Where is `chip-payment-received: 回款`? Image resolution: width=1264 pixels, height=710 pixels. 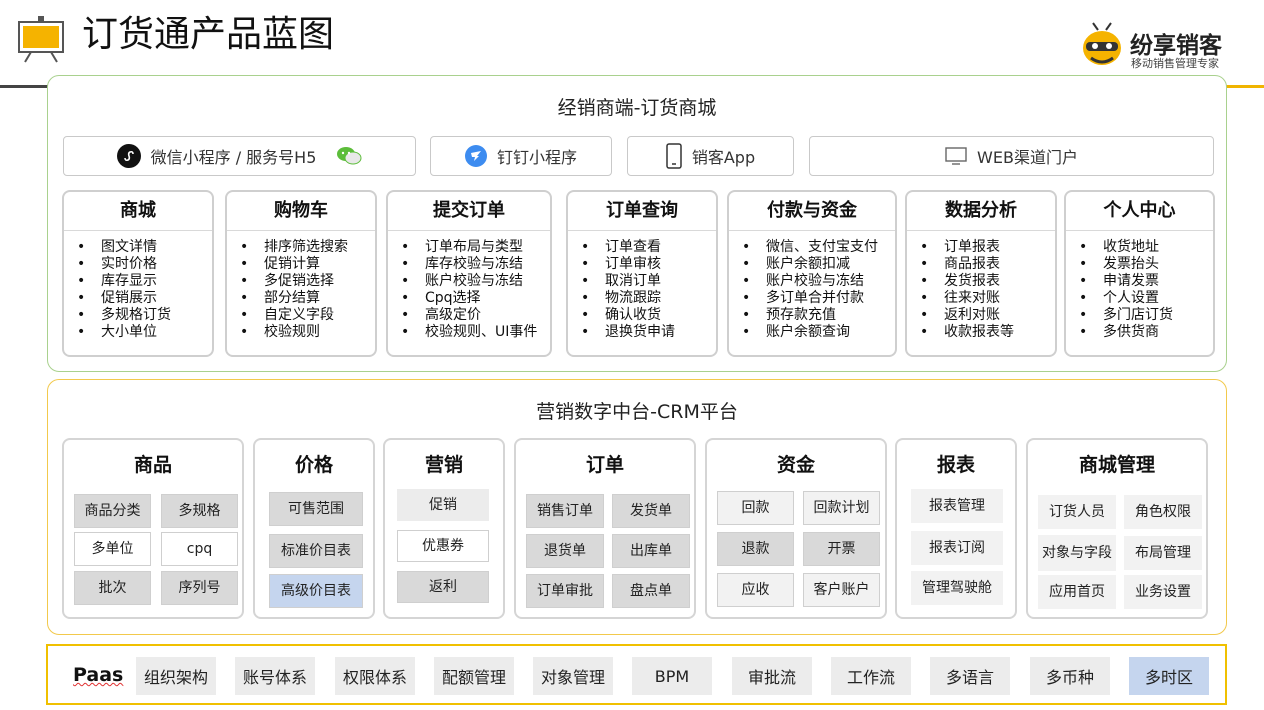
chip-payment-received: 回款 is located at coordinates (755, 508).